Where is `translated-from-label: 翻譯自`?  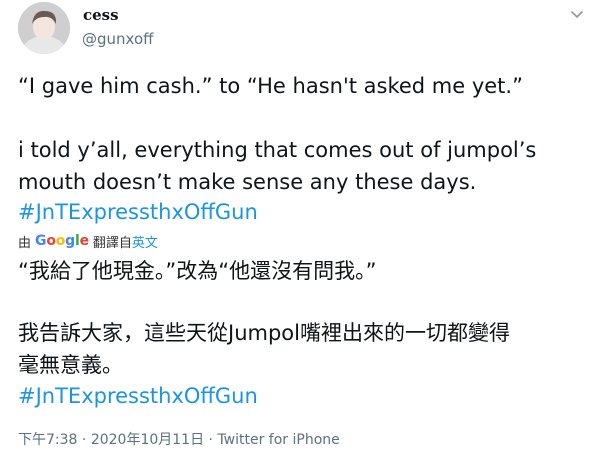
translated-from-label: 翻譯自 is located at coordinates (112, 243).